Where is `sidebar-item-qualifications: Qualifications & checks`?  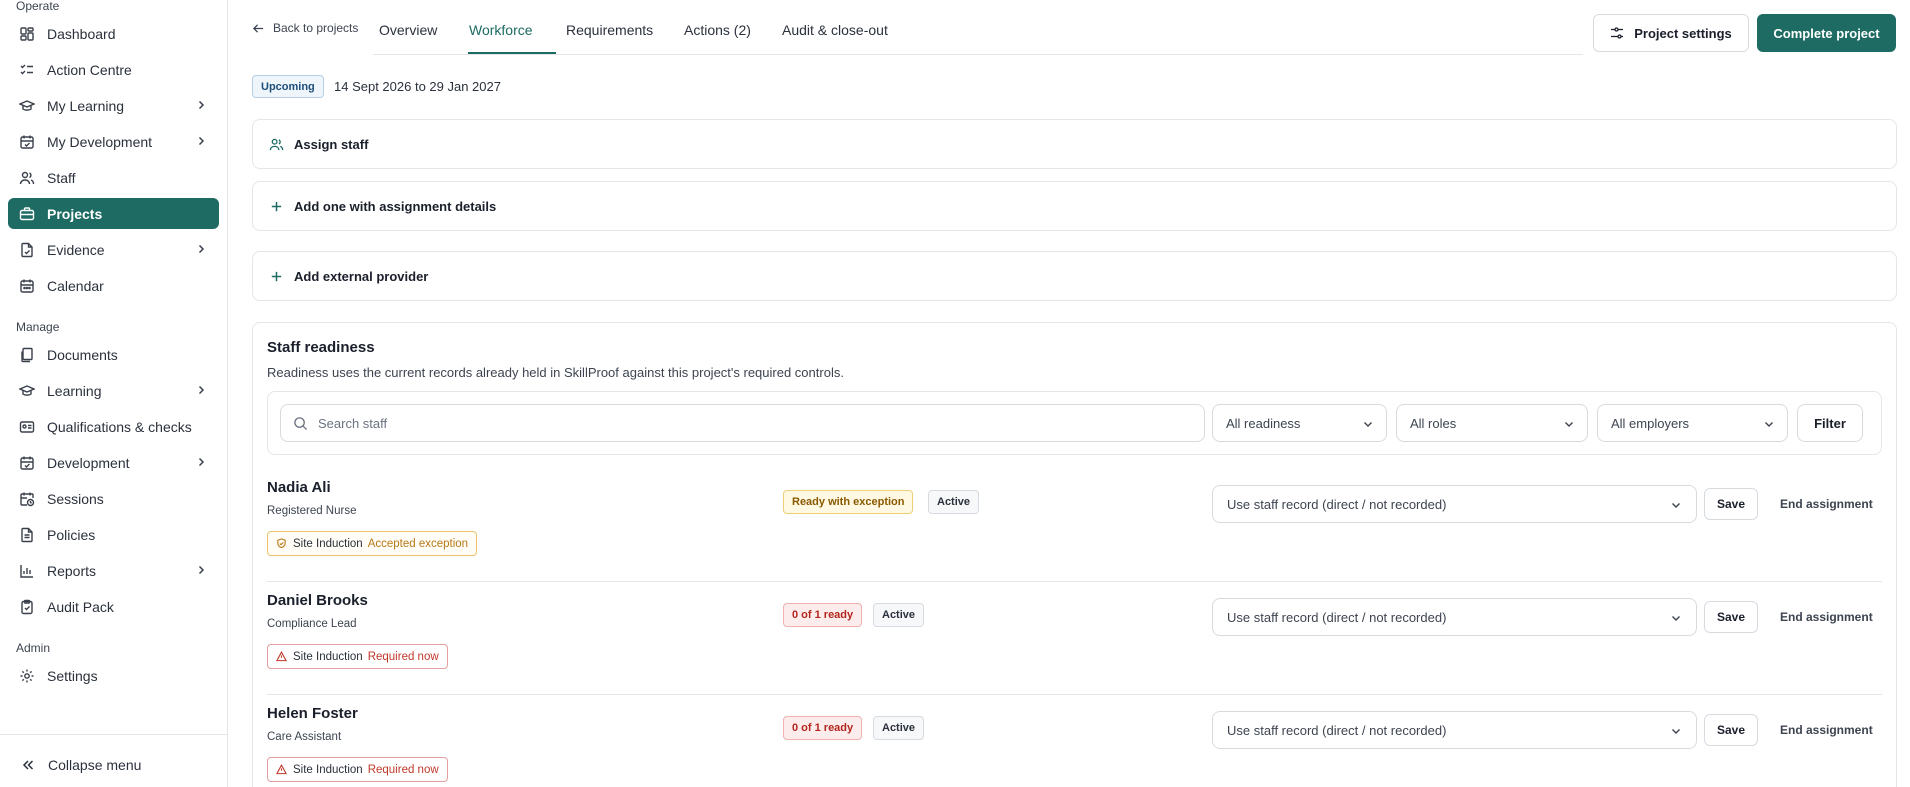
sidebar-item-qualifications: Qualifications & checks is located at coordinates (113, 426).